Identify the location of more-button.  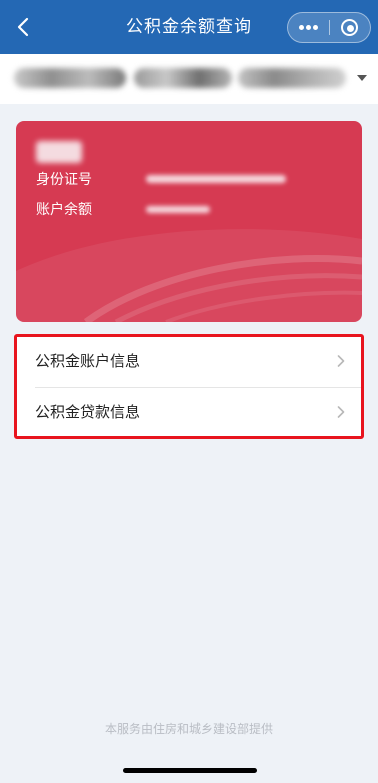
(308, 27).